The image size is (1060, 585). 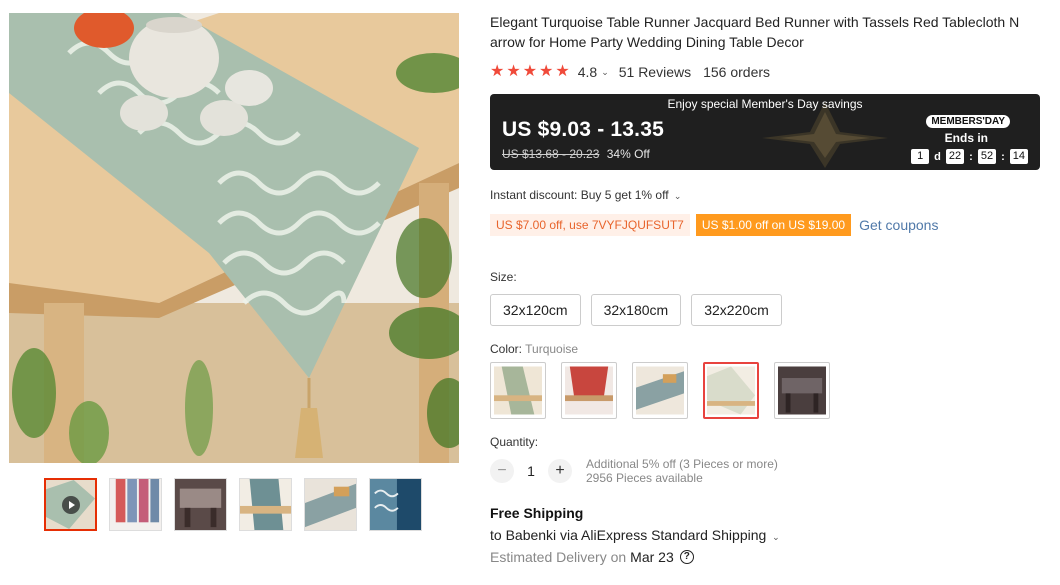 What do you see at coordinates (552, 349) in the screenshot?
I see `color-selected-value: Turquoise` at bounding box center [552, 349].